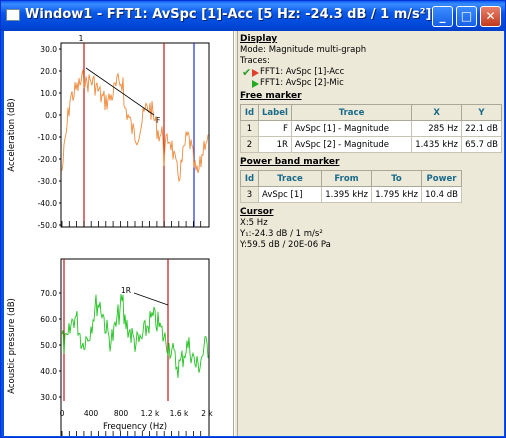 Image resolution: width=506 pixels, height=438 pixels. I want to click on y-tick-label: -20.0, so click(48, 159).